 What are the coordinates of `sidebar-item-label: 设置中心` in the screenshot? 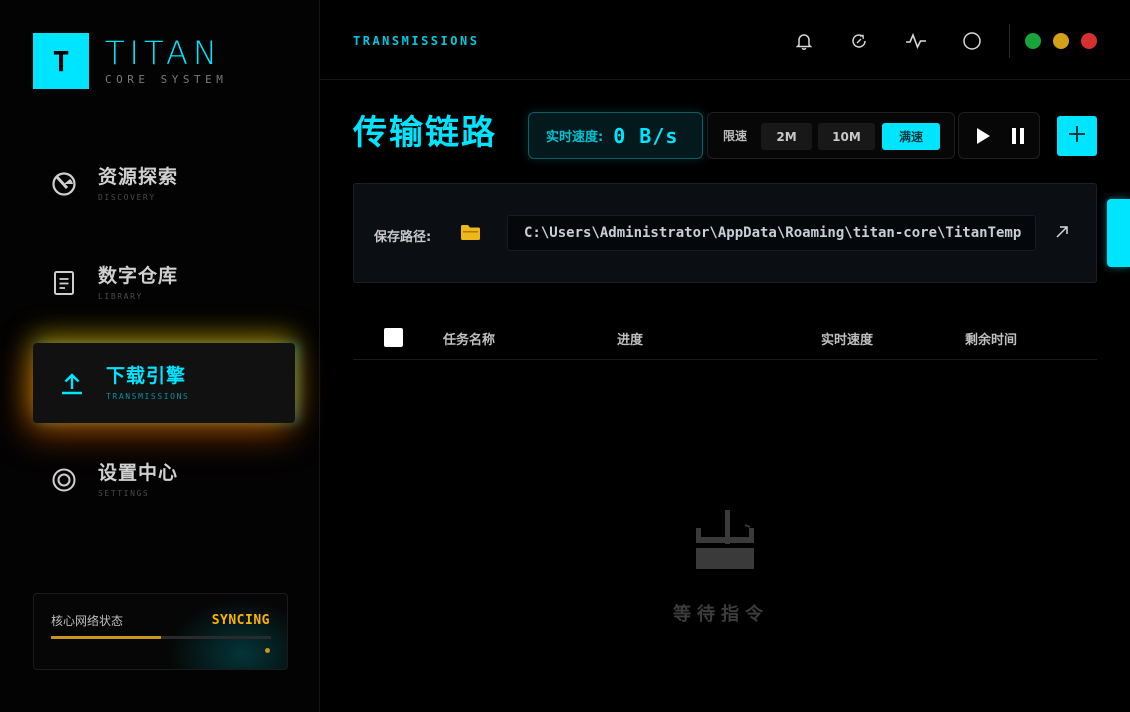 It's located at (138, 473).